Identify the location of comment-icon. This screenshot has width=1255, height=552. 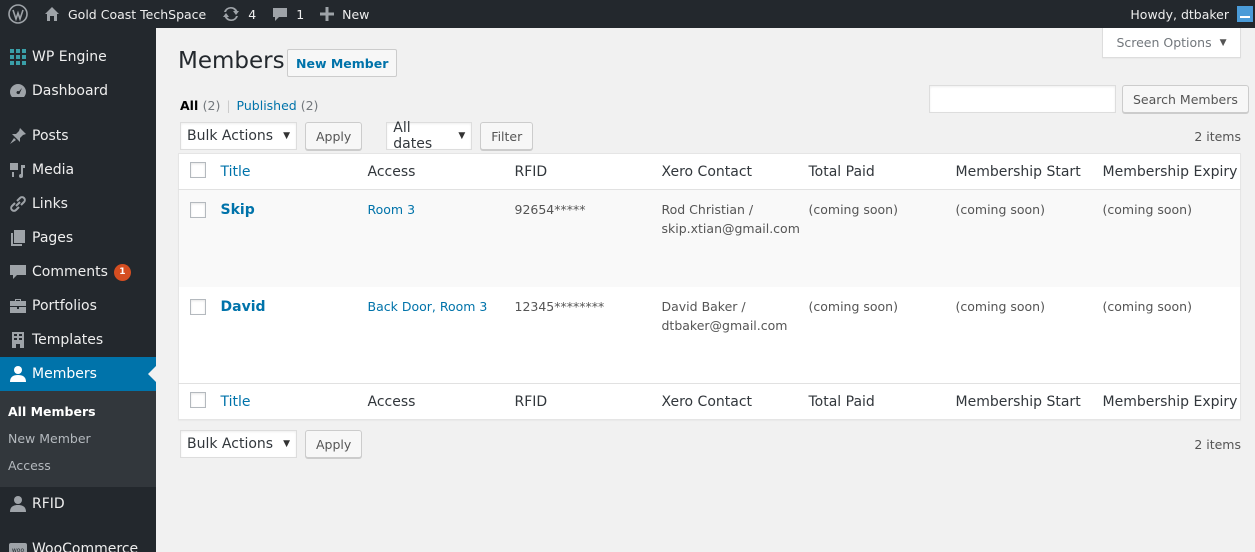
(18, 272).